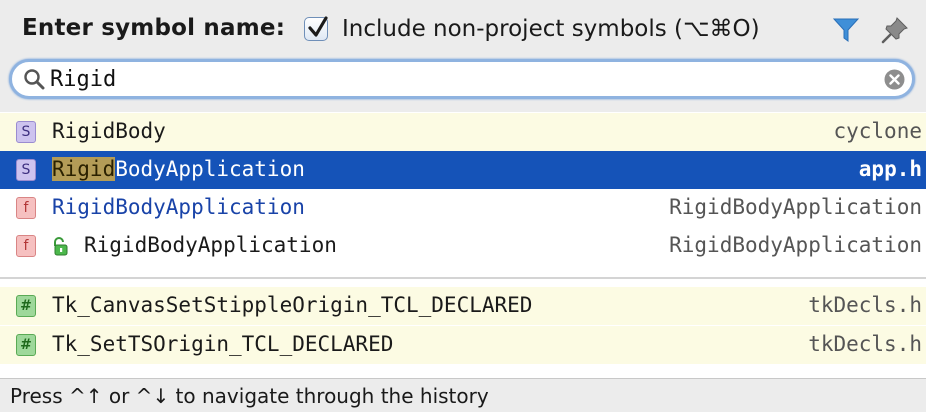  Describe the element at coordinates (223, 344) in the screenshot. I see `result-name: Tk_SetTSOrigin_TCL_DECLARED` at that location.